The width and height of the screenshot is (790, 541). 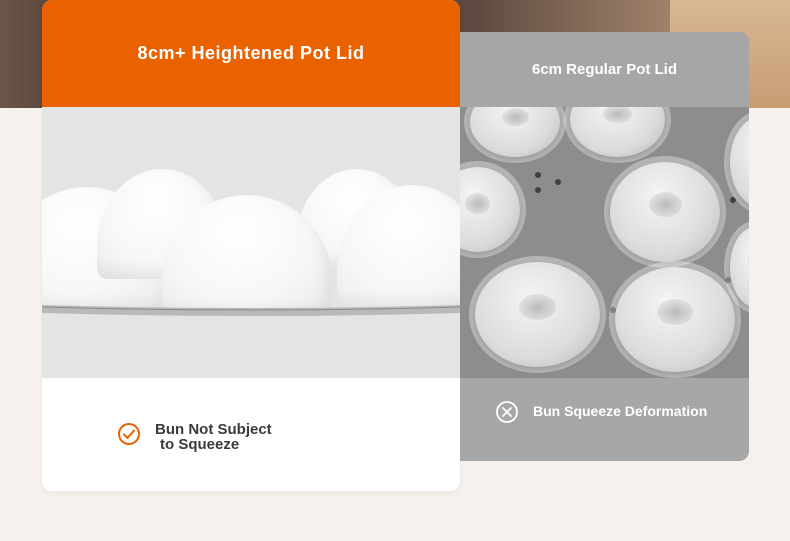 I want to click on squeeze-deformation-text: Bun Squeeze Deformation, so click(x=620, y=411).